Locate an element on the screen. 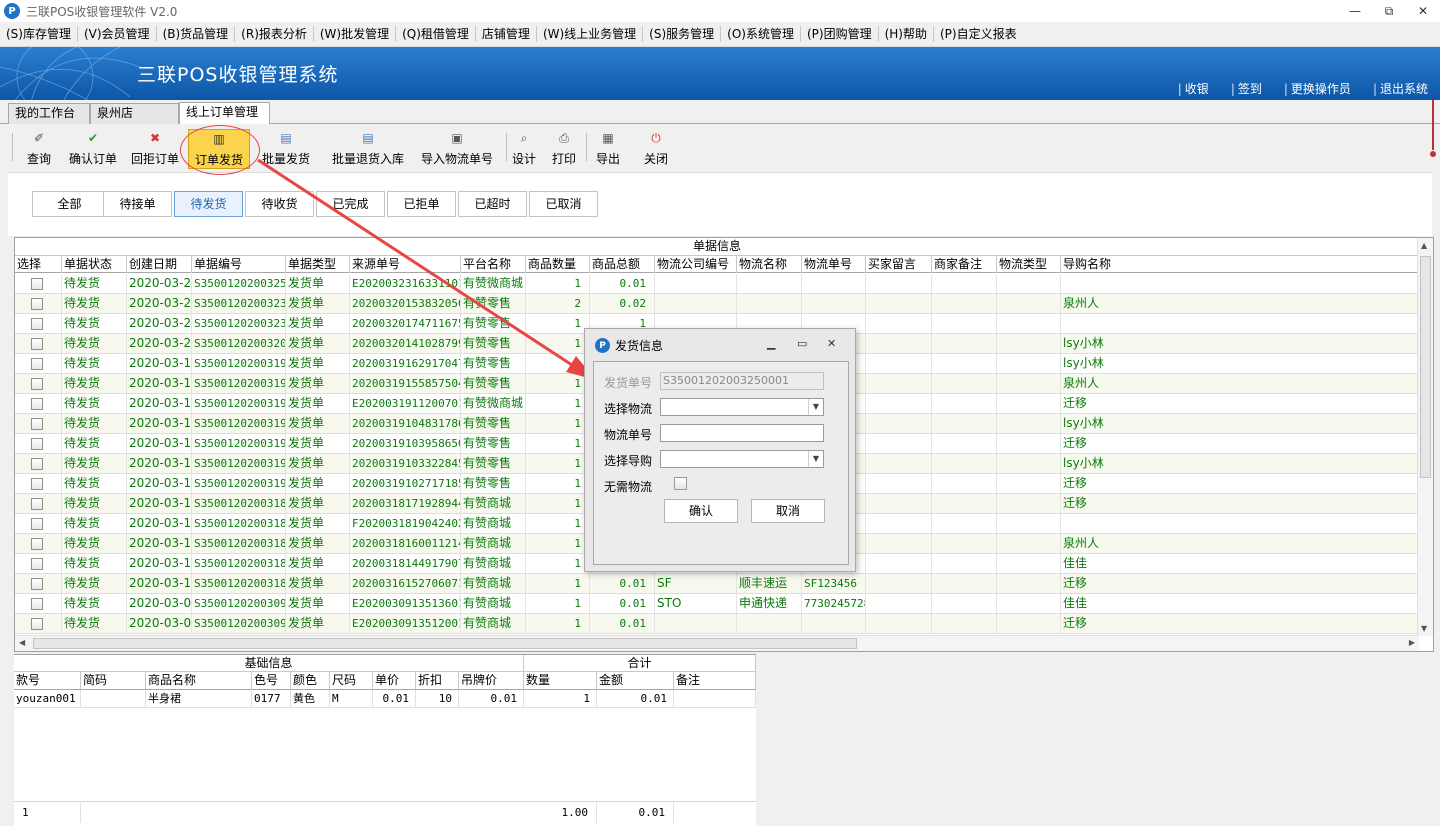 This screenshot has width=1440, height=826. cancel-button: 取消 is located at coordinates (788, 511).